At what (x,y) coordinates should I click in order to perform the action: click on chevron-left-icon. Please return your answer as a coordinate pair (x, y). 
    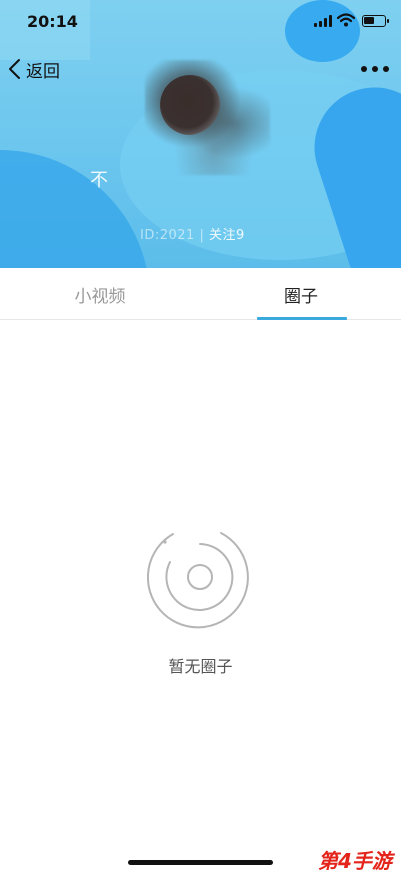
    Looking at the image, I should click on (14, 69).